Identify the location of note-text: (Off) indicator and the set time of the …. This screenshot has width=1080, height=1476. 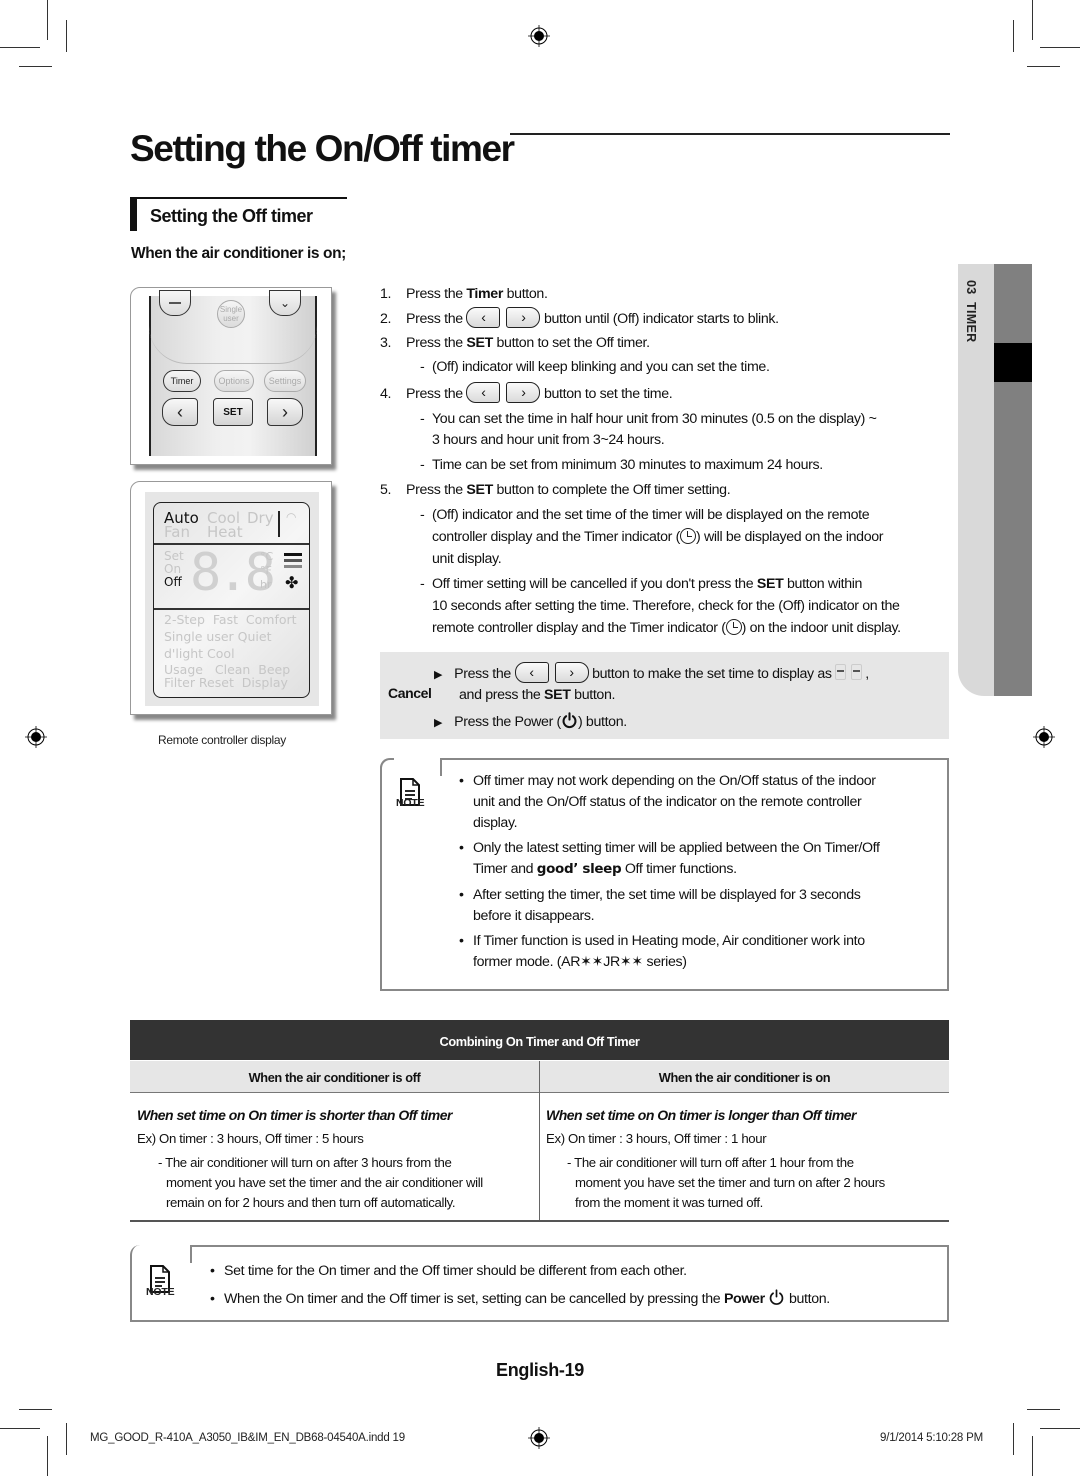
(651, 515).